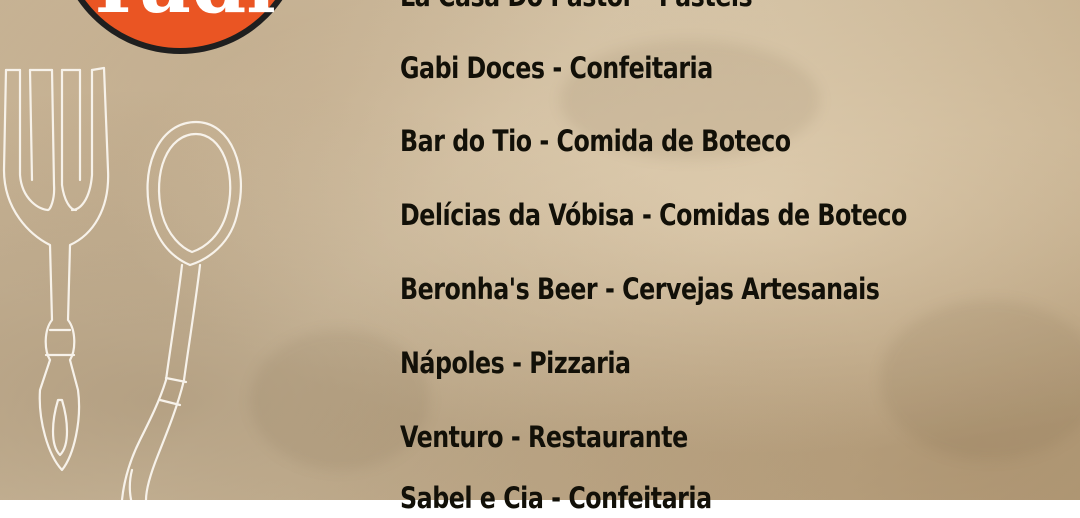  I want to click on list-item: Sabel e Cia - Confeitaria, so click(556, 498).